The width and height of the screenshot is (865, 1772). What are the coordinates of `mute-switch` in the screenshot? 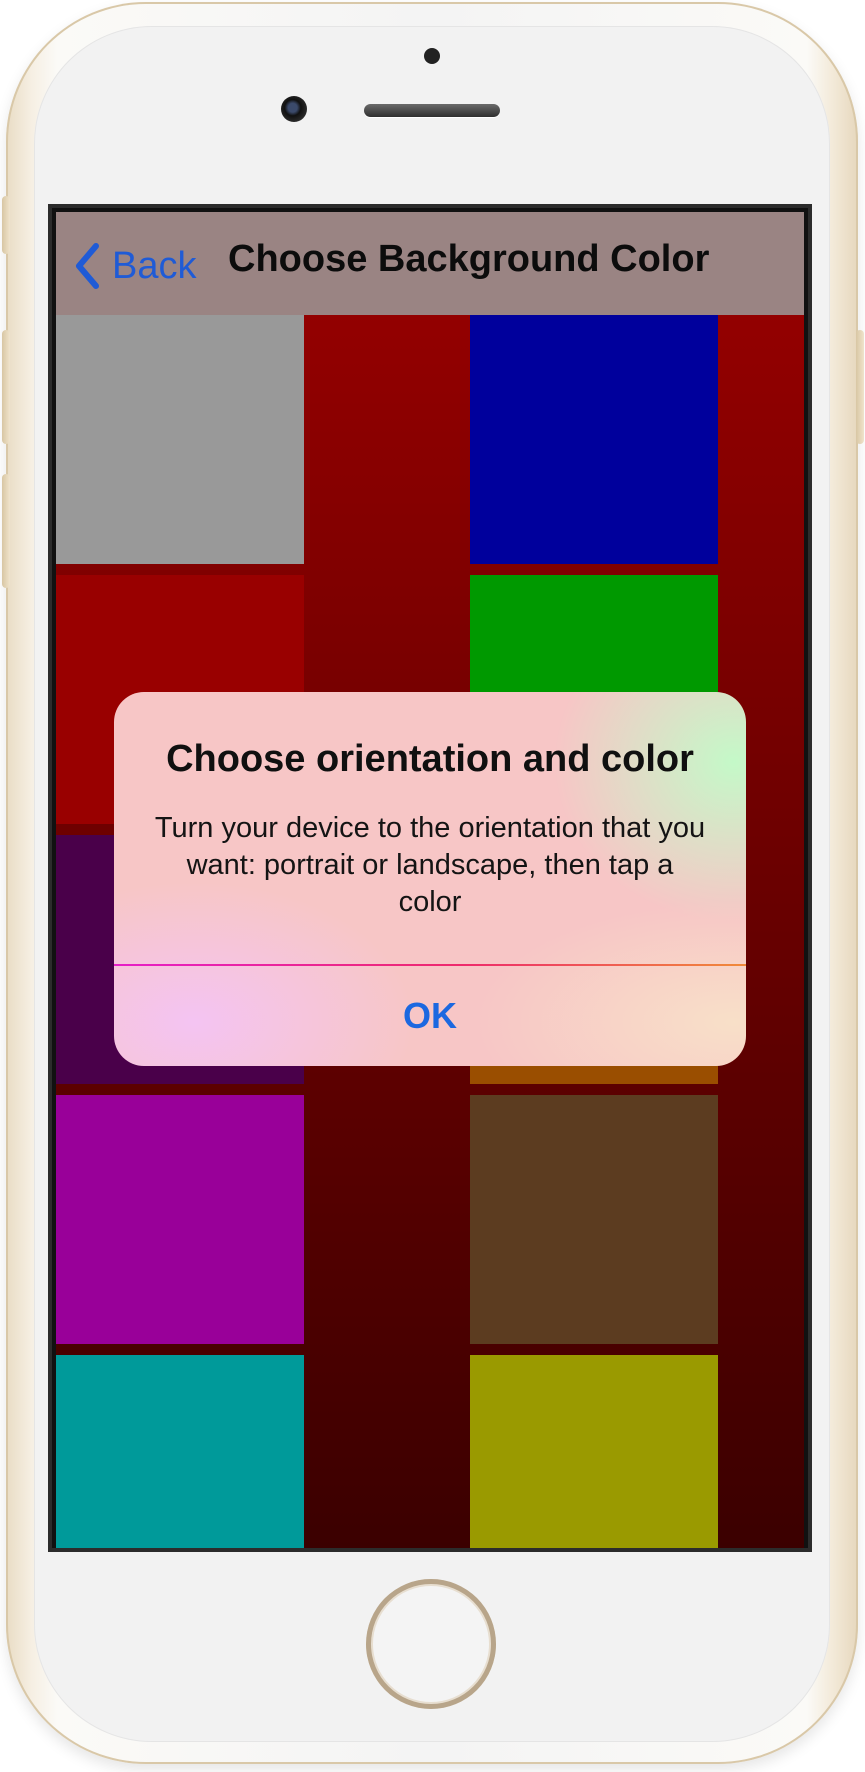 It's located at (6, 225).